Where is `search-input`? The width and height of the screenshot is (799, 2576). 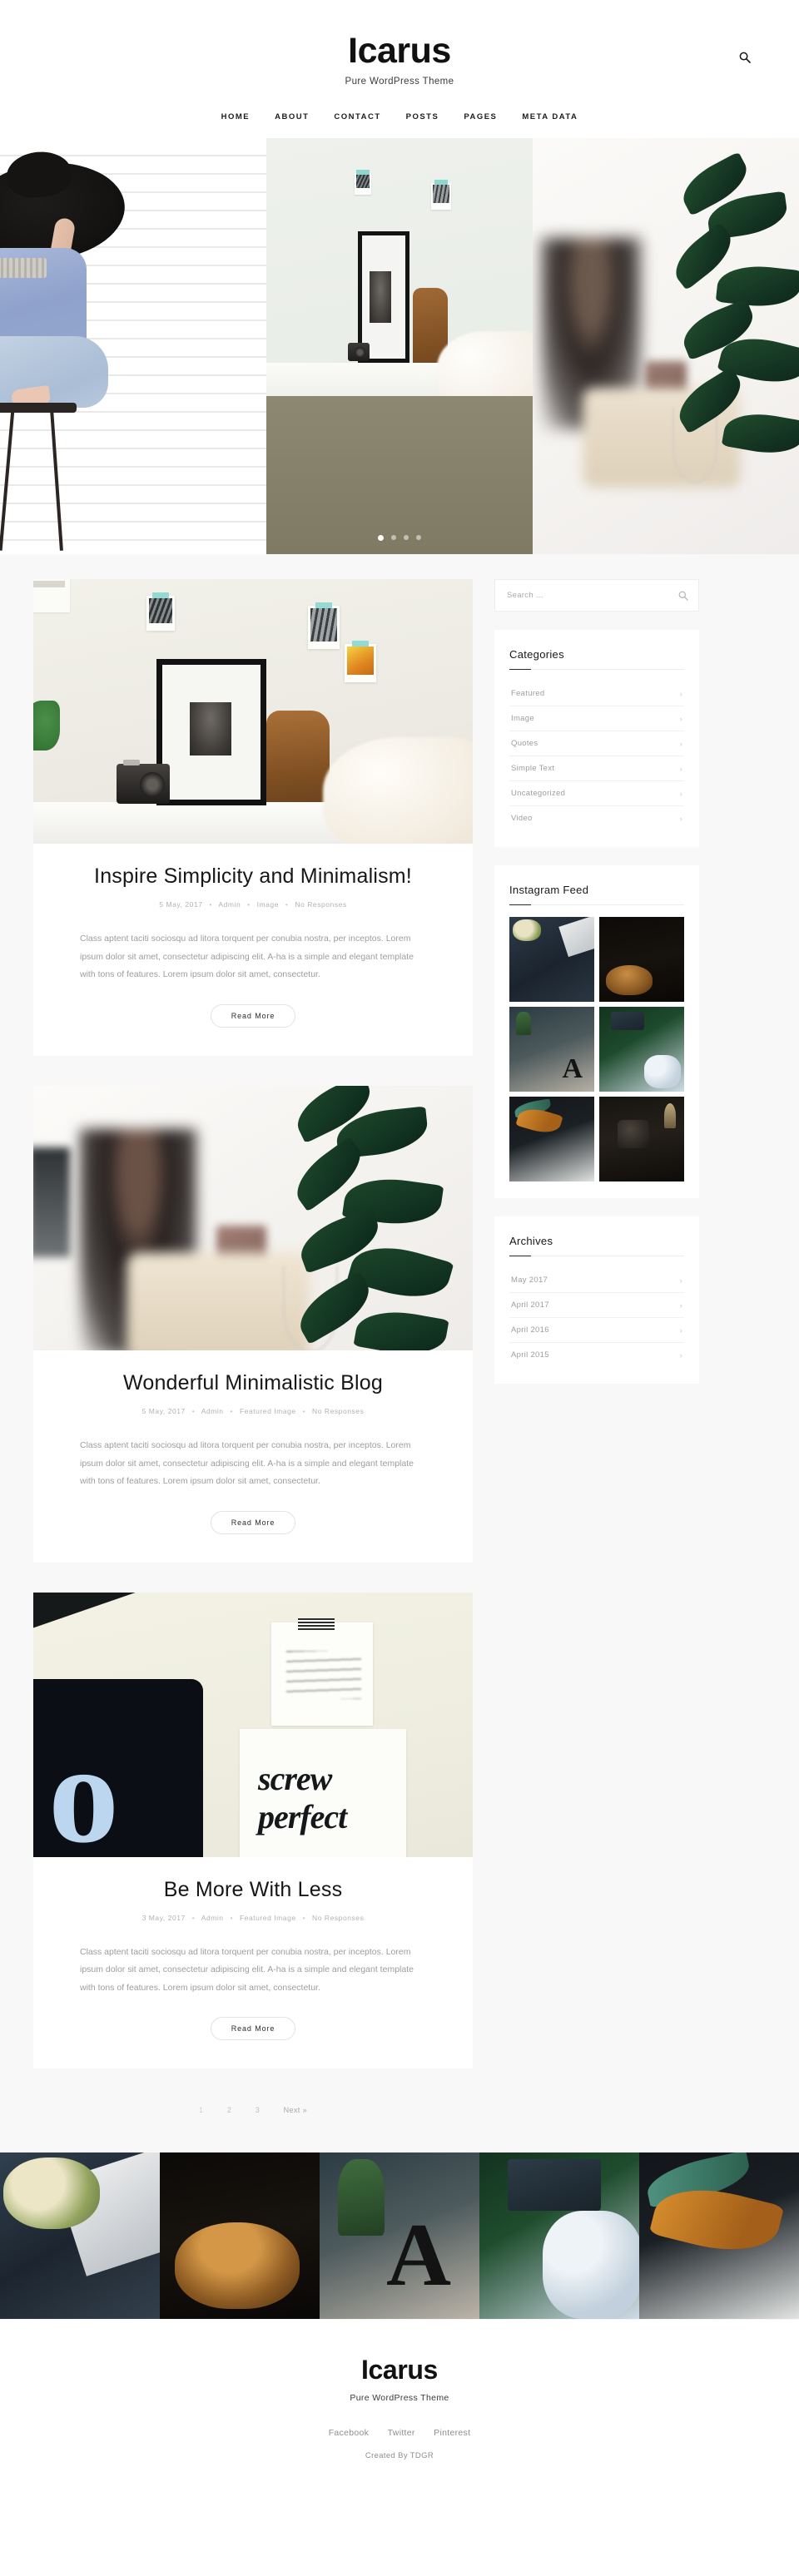 search-input is located at coordinates (596, 595).